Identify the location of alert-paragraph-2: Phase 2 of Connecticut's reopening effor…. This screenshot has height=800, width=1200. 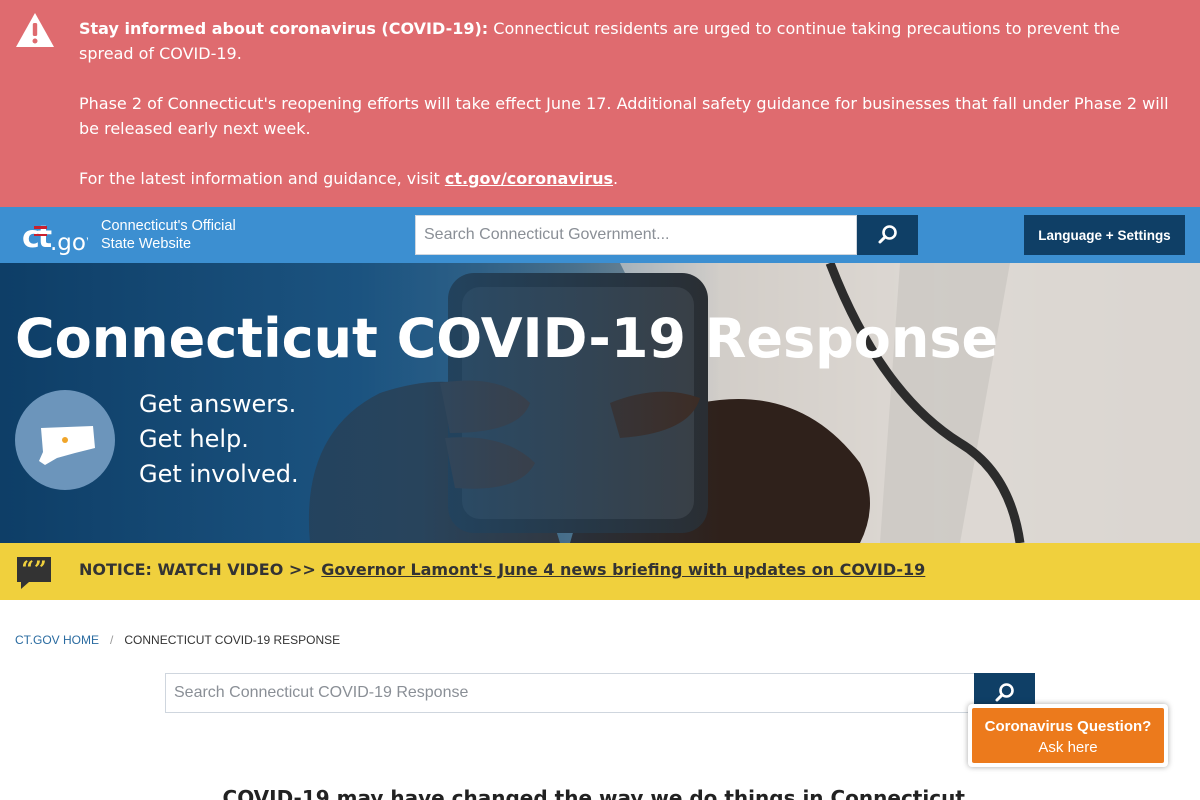
(624, 116).